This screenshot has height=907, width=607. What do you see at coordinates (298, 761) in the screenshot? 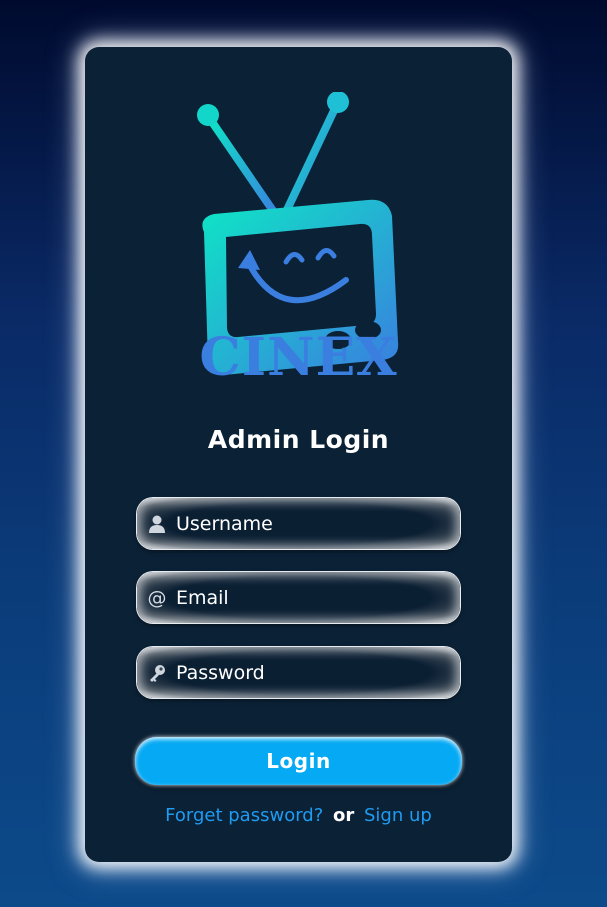
I see `login-button: Login` at bounding box center [298, 761].